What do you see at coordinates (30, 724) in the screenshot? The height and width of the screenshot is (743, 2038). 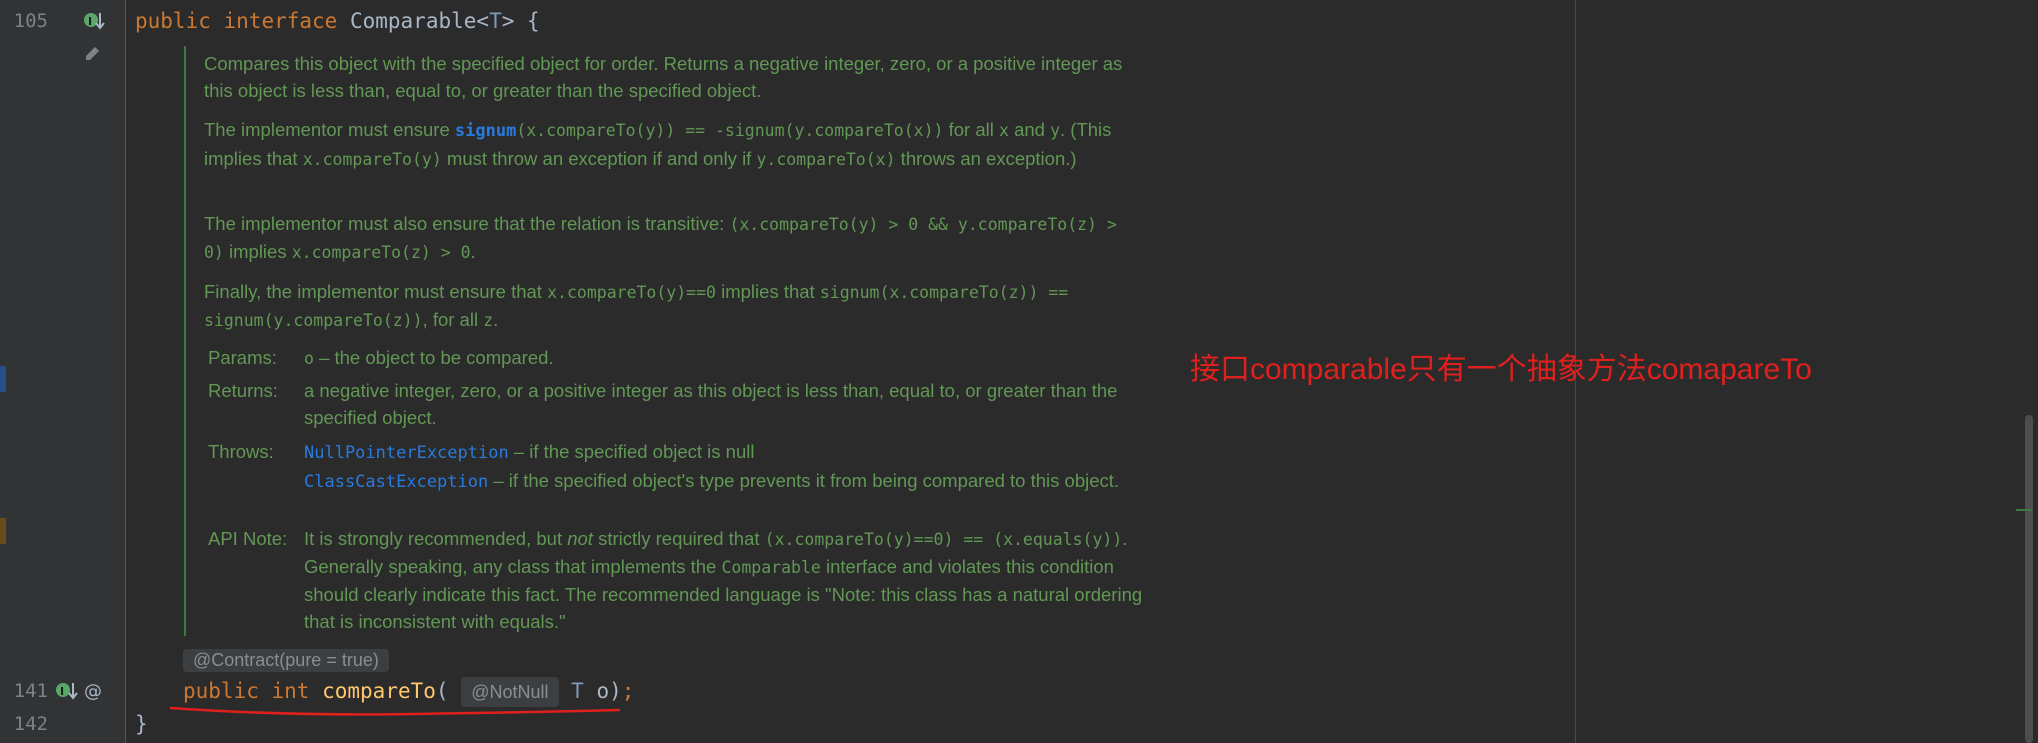 I see `line-number-142: 142` at bounding box center [30, 724].